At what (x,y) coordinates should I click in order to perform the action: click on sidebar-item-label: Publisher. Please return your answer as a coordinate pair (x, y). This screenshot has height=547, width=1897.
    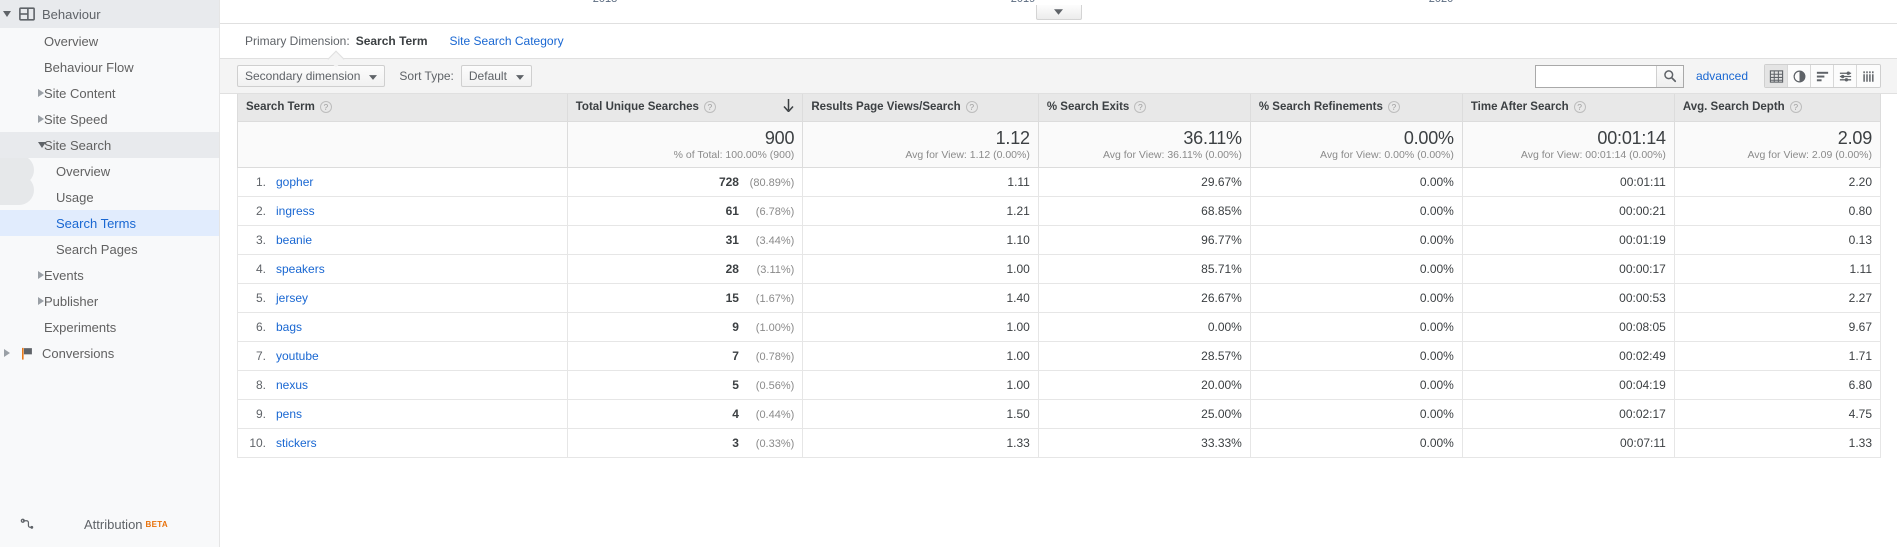
    Looking at the image, I should click on (71, 301).